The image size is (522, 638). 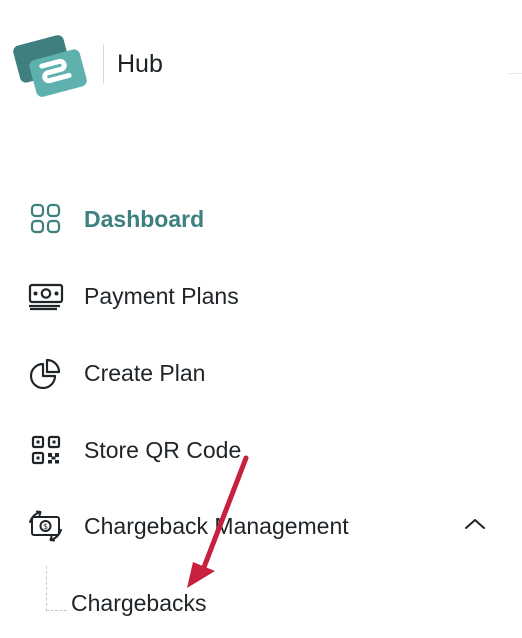 I want to click on sidebar-item-chargeback-management: $ Chargeback Management, so click(x=262, y=526).